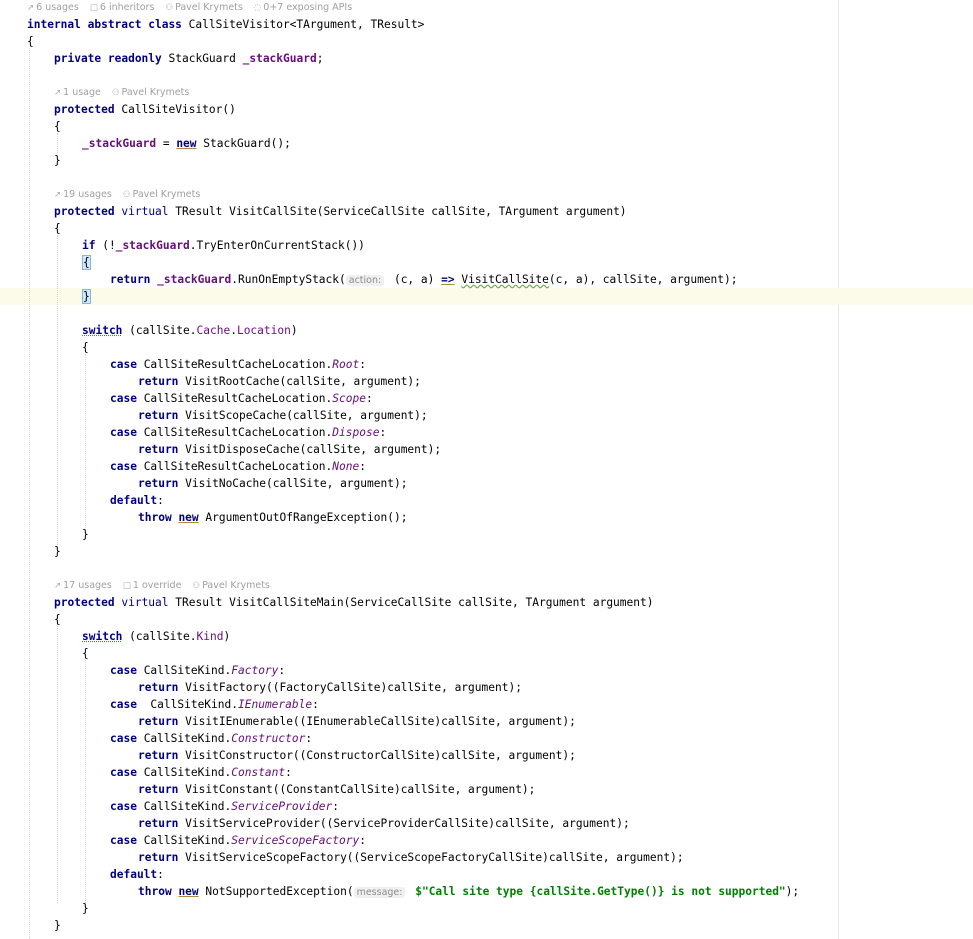 This screenshot has height=939, width=973. I want to click on usages-hint: ↗ 17 usages, so click(83, 586).